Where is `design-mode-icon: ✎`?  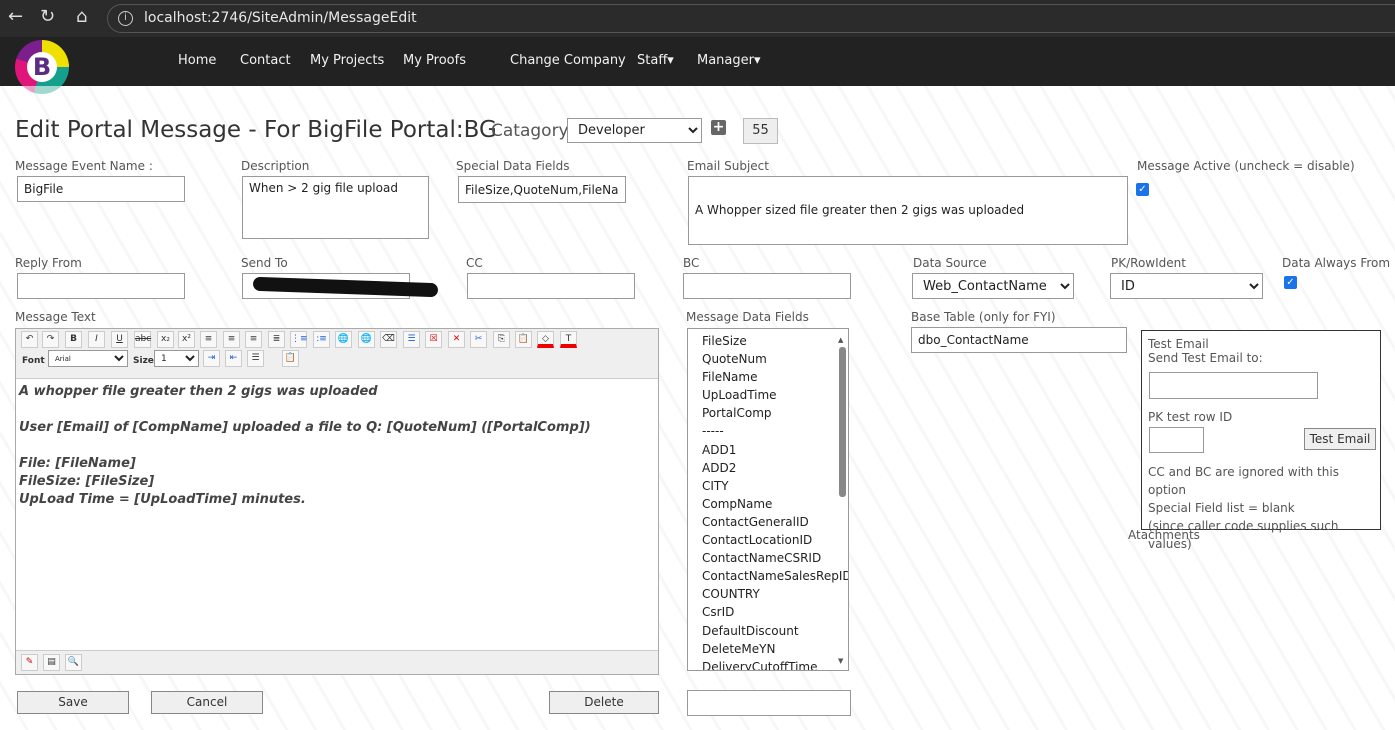 design-mode-icon: ✎ is located at coordinates (29, 662).